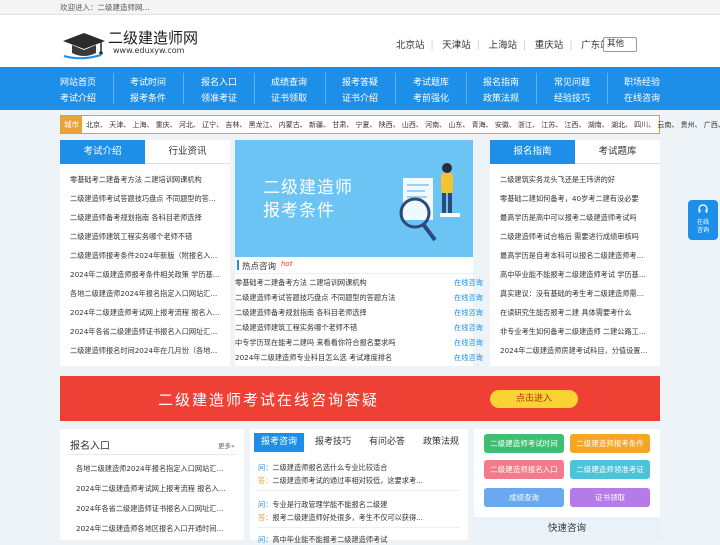  Describe the element at coordinates (610, 469) in the screenshot. I see `admission-ticket-button: 二级建造师领准考证` at that location.